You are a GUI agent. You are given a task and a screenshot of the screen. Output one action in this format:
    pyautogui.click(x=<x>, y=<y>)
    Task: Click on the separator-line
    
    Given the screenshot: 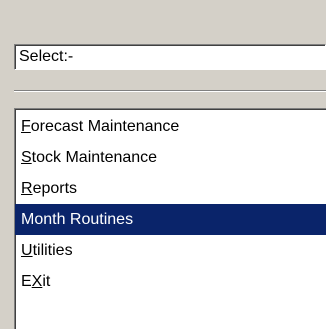 What is the action you would take?
    pyautogui.click(x=170, y=91)
    